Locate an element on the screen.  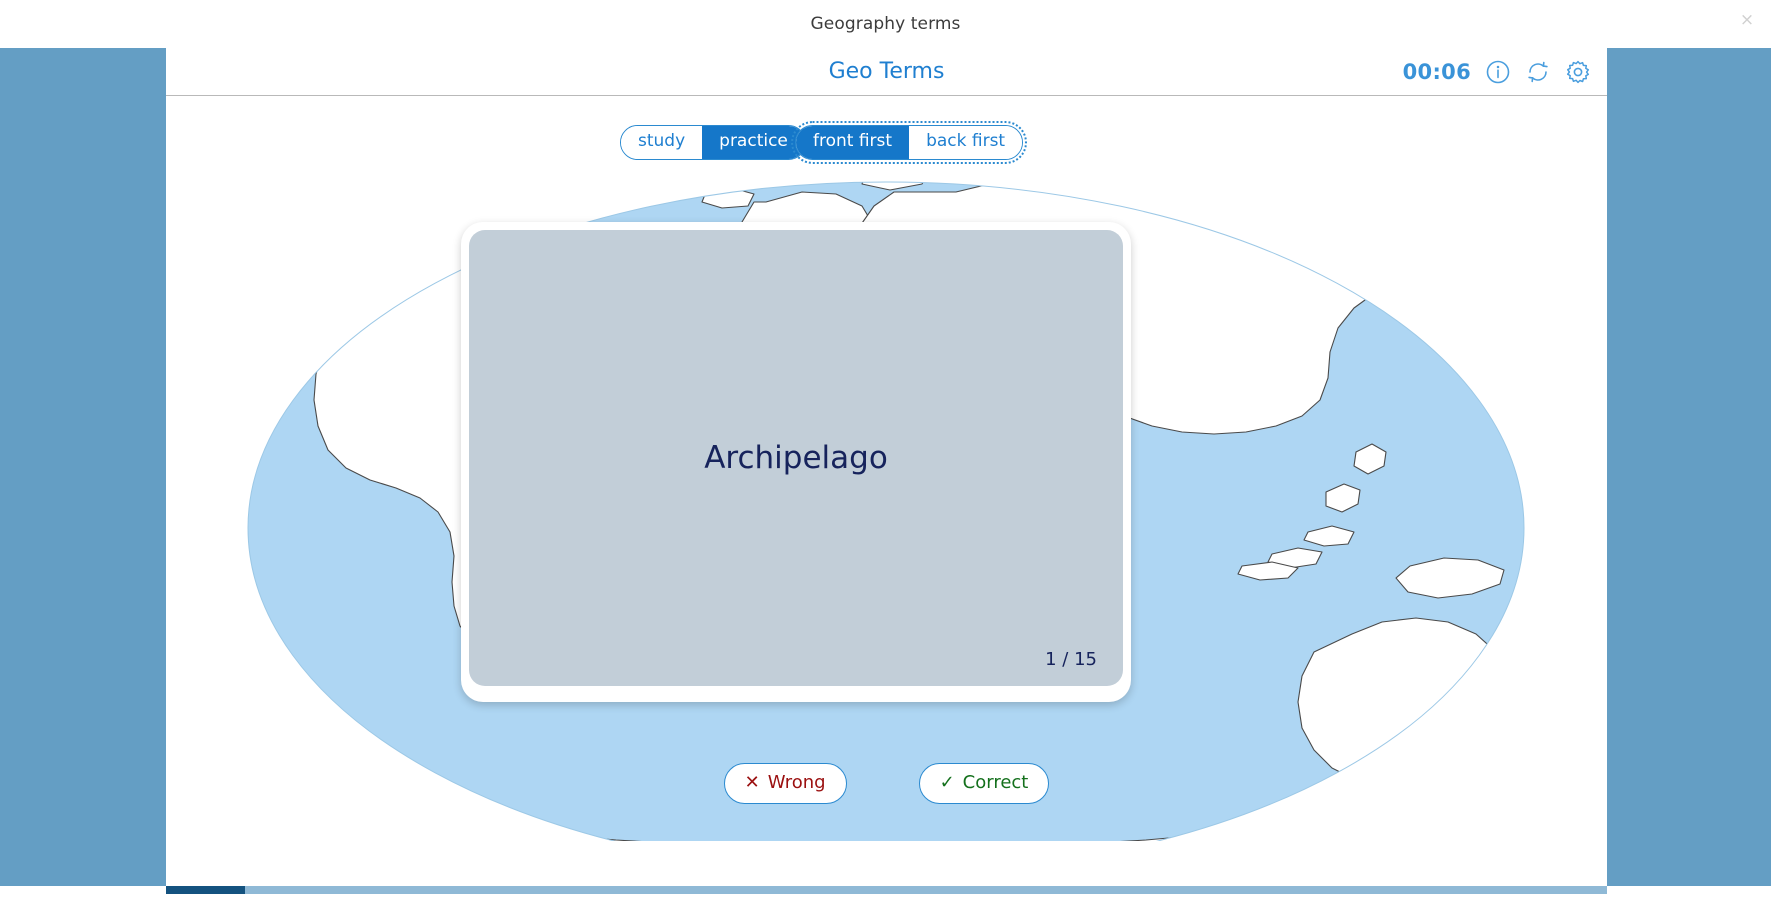
check-icon: ✓ is located at coordinates (947, 782).